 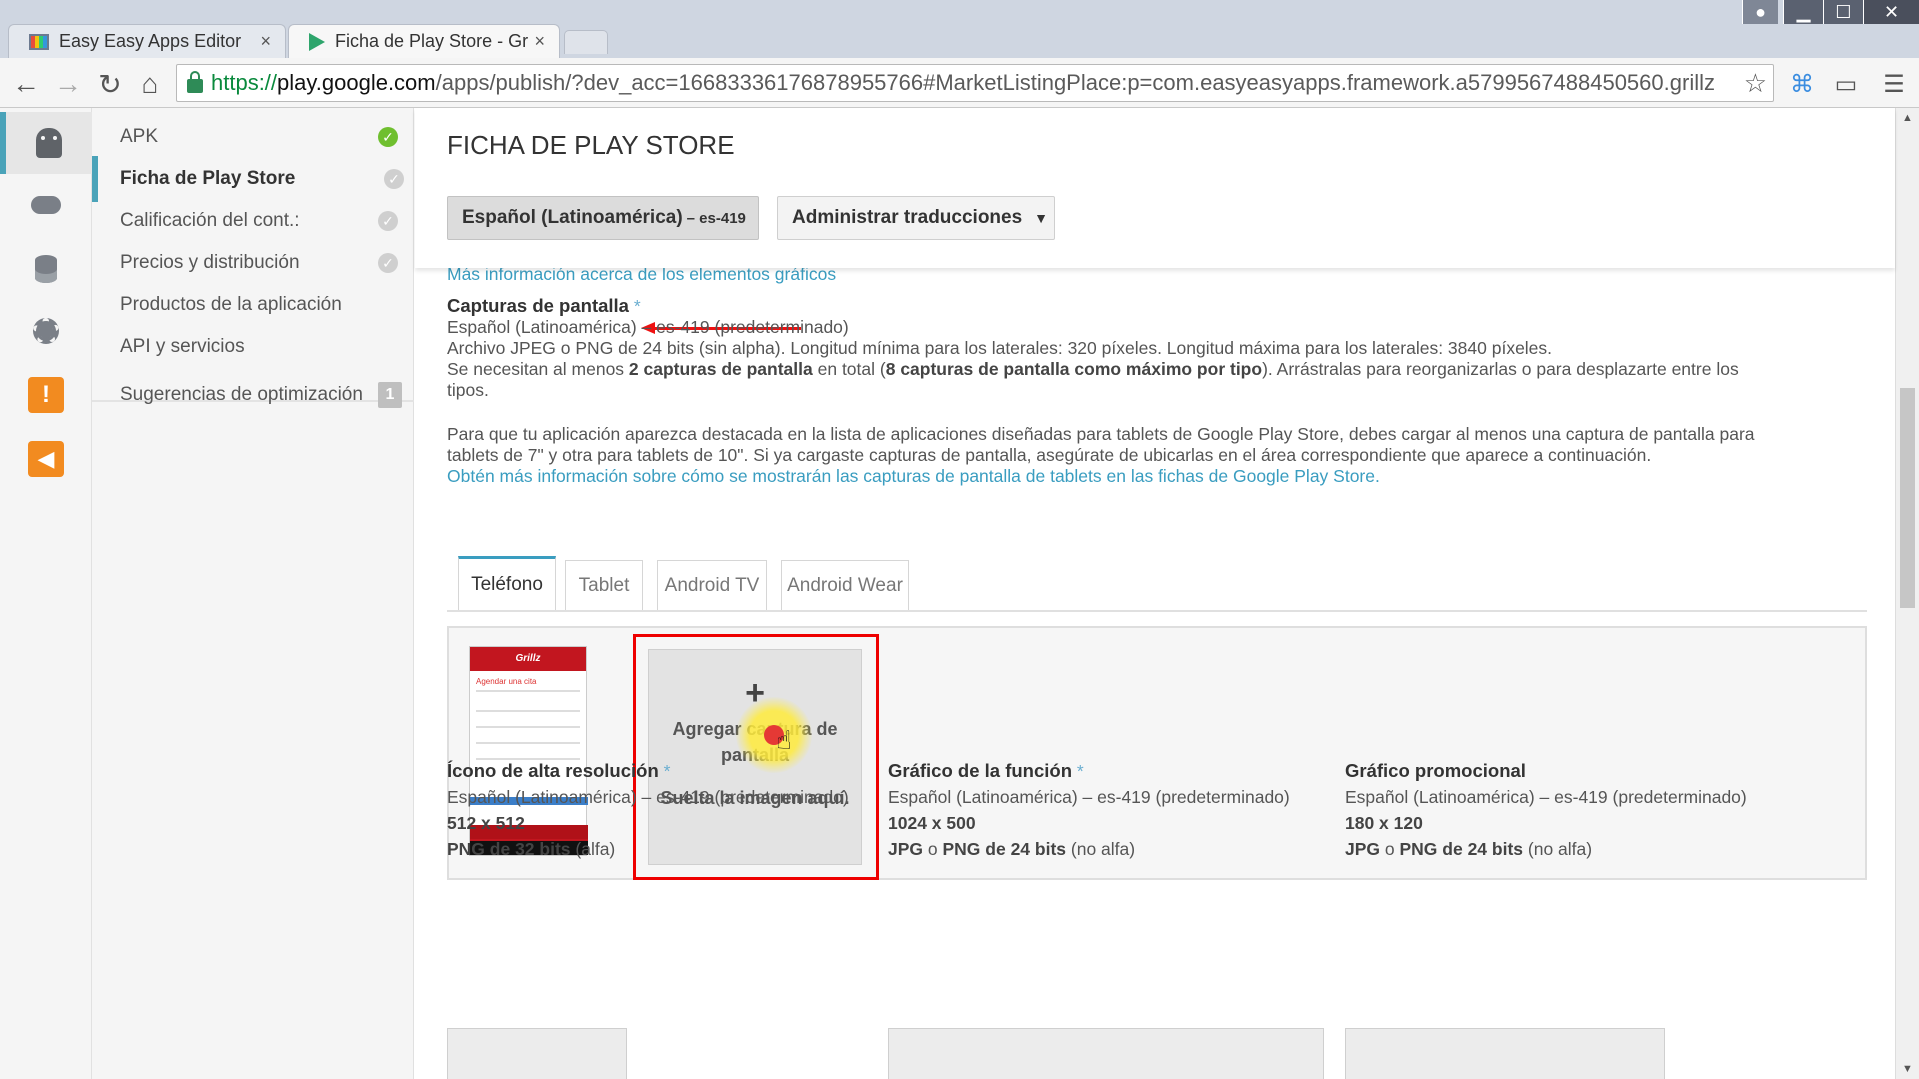 I want to click on cast-icon: ▭, so click(x=1846, y=84).